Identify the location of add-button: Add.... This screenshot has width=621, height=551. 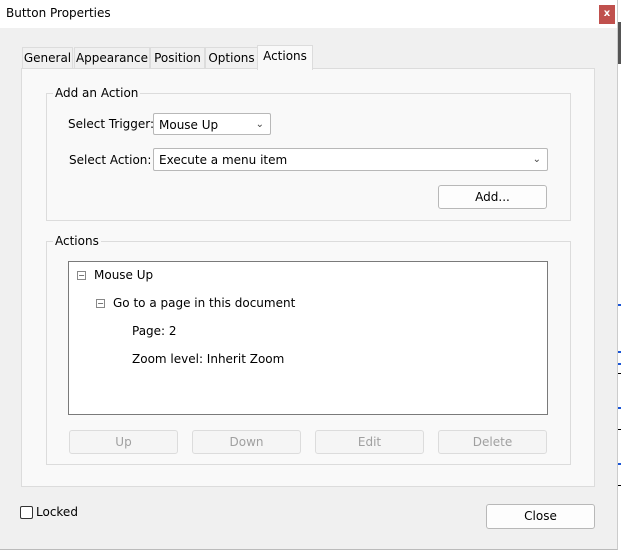
(492, 197).